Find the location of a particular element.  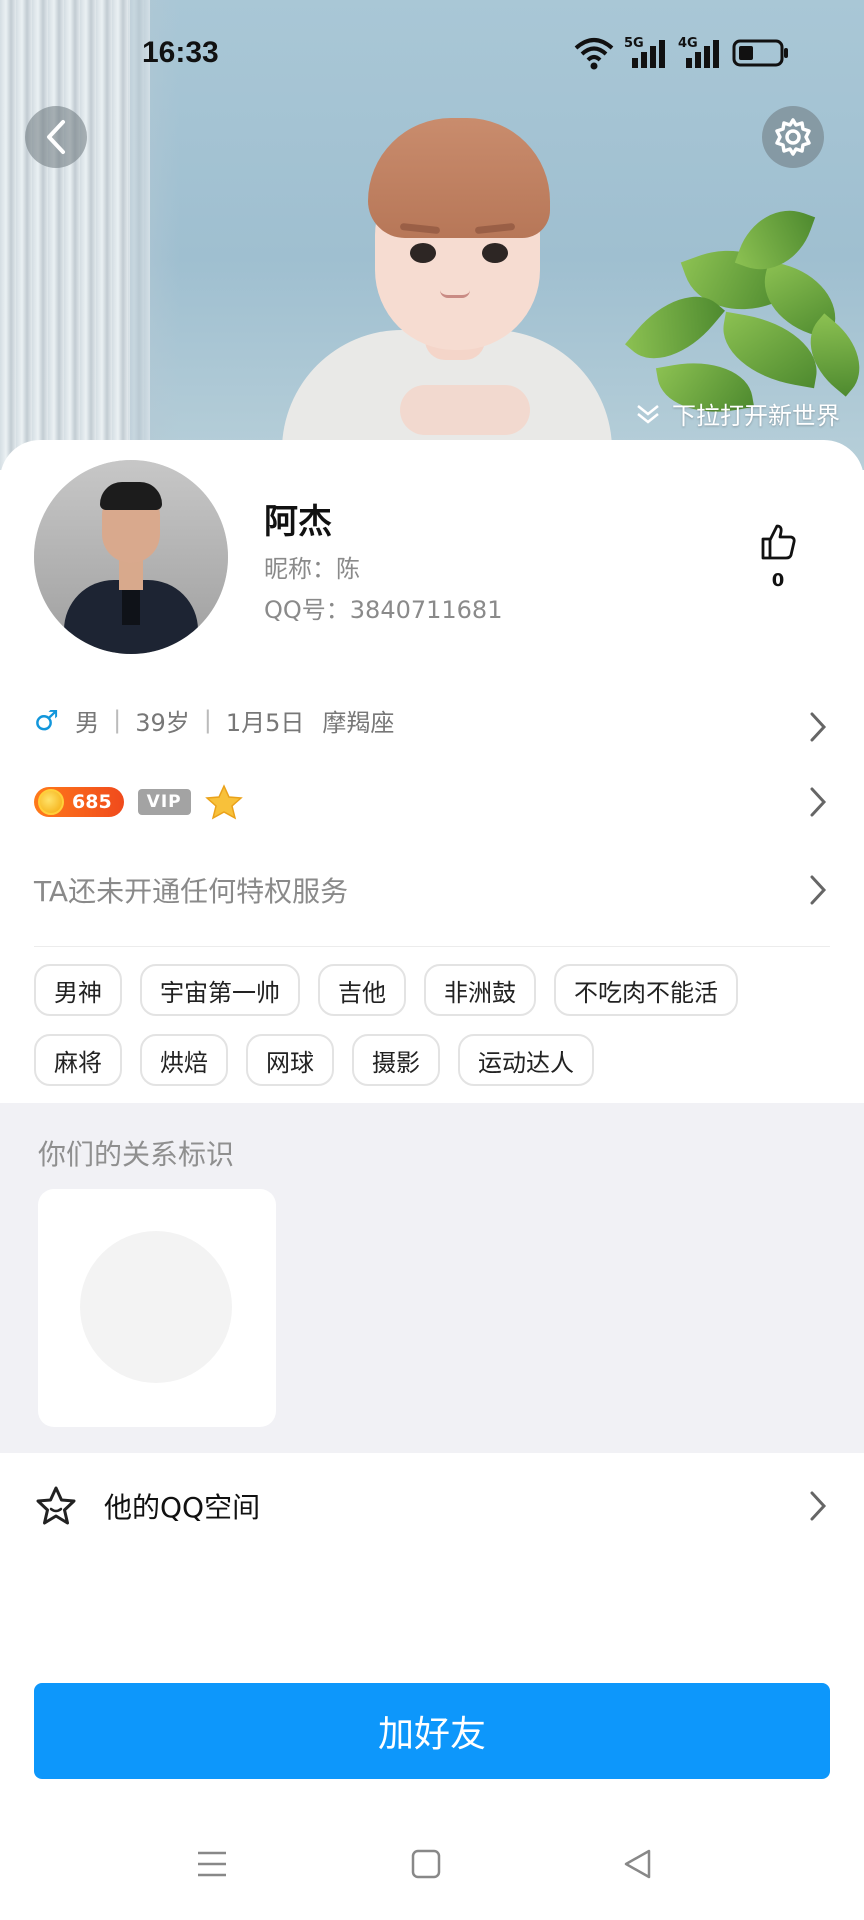

tag-chip: 运动达人 is located at coordinates (526, 1060).